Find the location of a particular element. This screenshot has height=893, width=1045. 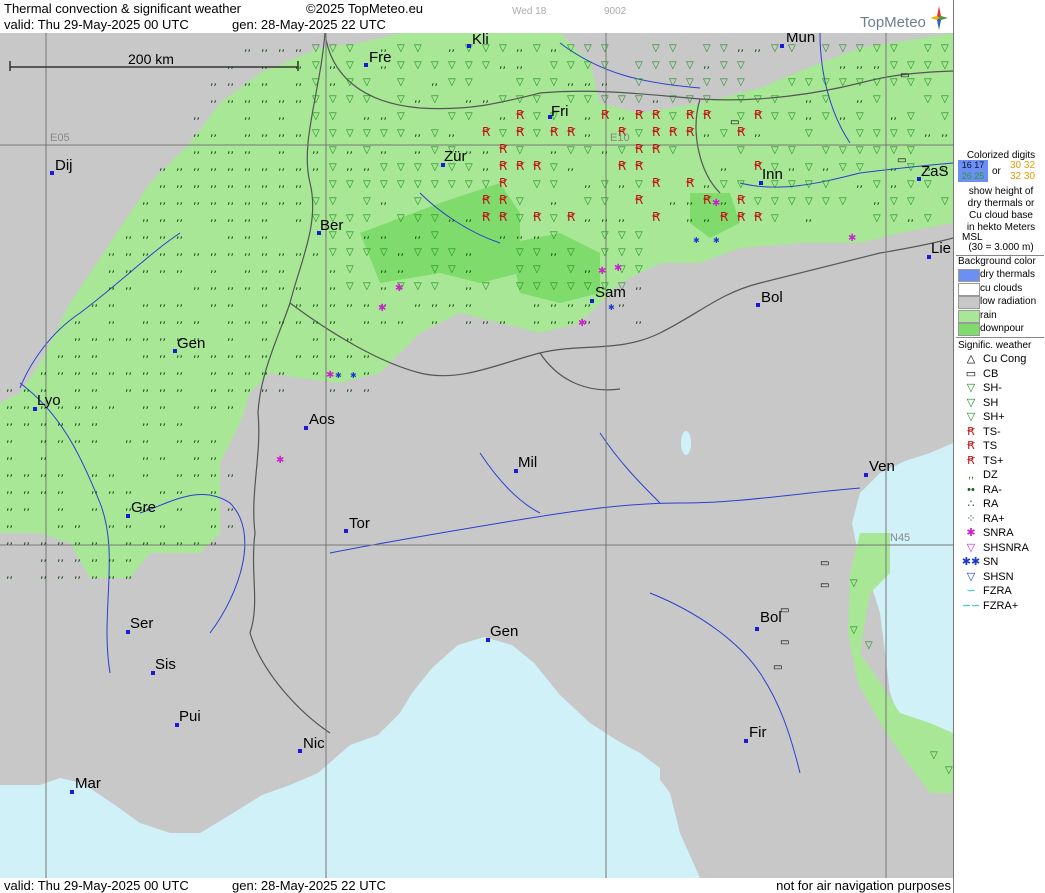

cb-symbol: ▭ is located at coordinates (824, 563).